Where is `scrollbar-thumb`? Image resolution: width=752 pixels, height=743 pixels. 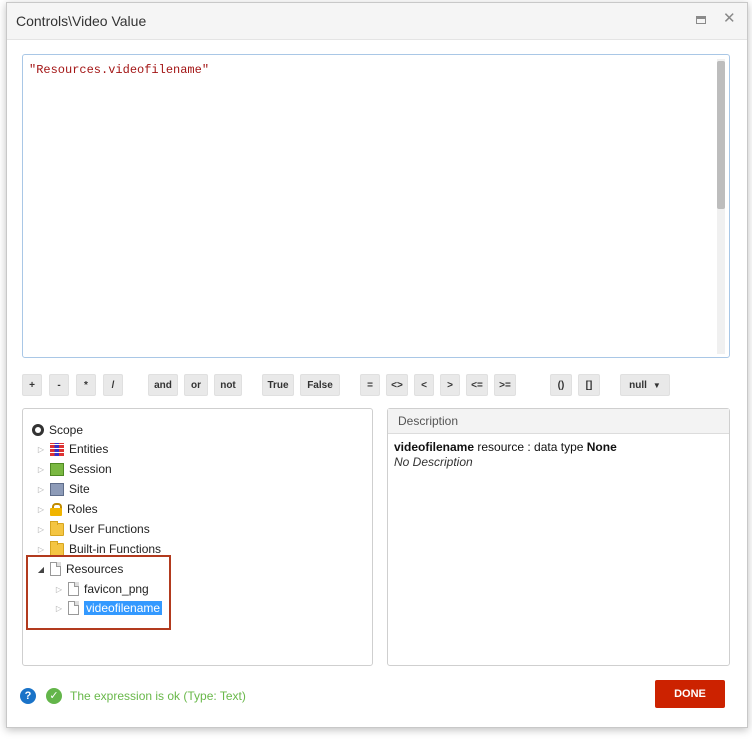 scrollbar-thumb is located at coordinates (721, 135).